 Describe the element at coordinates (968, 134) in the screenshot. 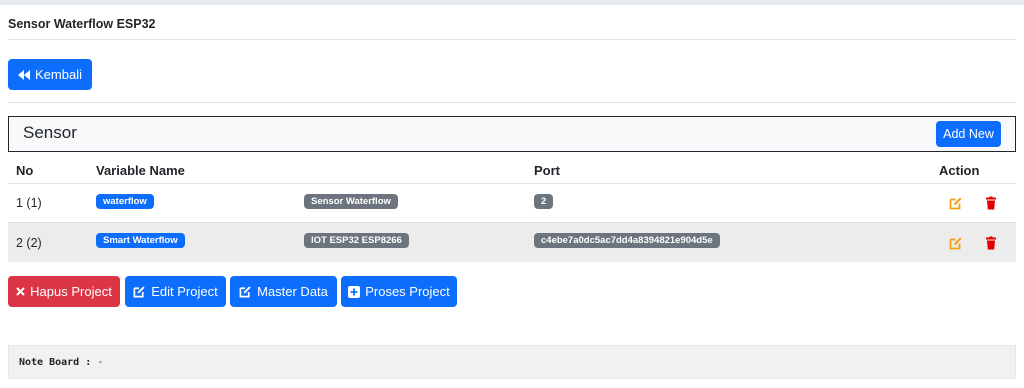

I see `add-new-button: Add New` at that location.